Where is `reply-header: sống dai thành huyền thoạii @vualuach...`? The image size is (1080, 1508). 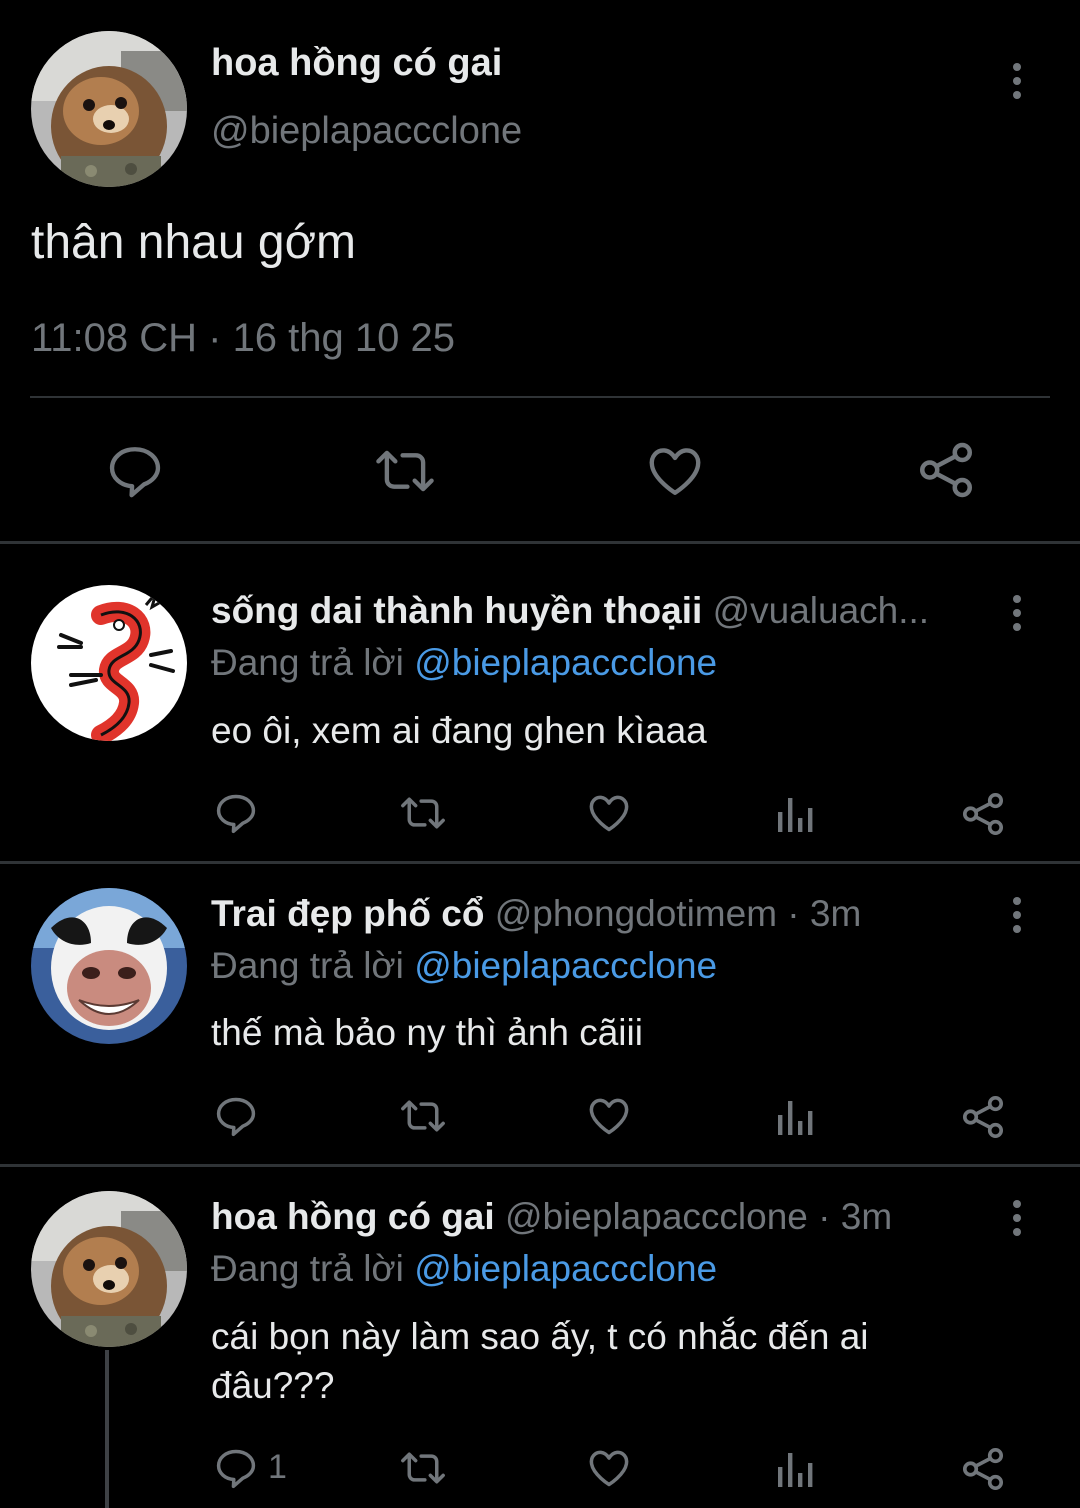
reply-header: sống dai thành huyền thoạii @vualuach... is located at coordinates (596, 611).